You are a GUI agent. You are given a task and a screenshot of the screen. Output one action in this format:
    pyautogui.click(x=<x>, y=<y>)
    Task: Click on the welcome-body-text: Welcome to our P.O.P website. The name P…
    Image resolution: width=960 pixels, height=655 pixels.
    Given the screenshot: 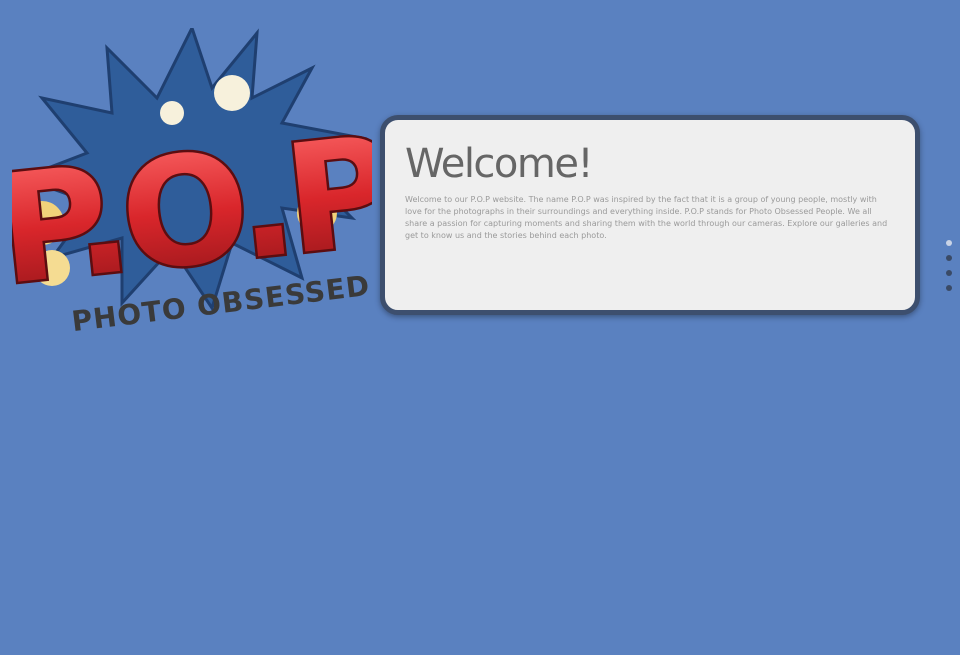 What is the action you would take?
    pyautogui.click(x=646, y=217)
    